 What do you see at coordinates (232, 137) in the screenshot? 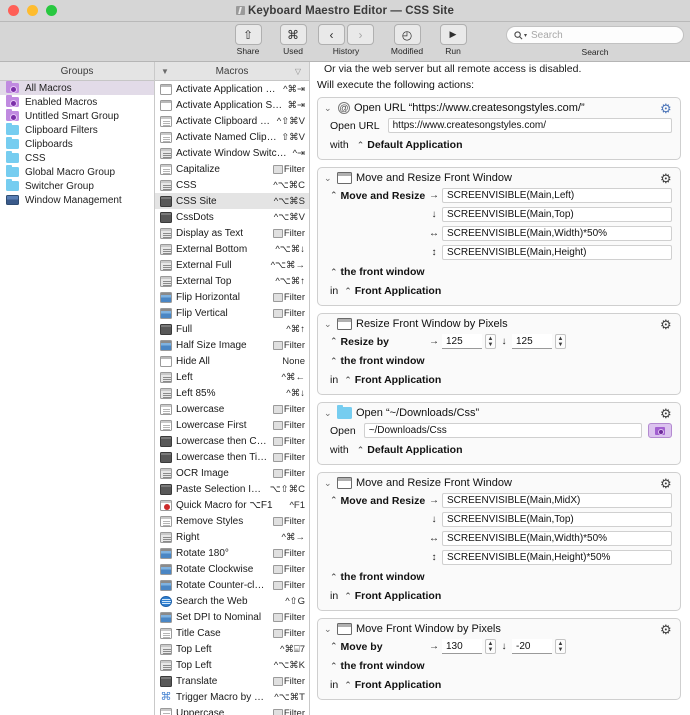
I see `macro-row: Activate Named Clipboar...⇧⌘V` at bounding box center [232, 137].